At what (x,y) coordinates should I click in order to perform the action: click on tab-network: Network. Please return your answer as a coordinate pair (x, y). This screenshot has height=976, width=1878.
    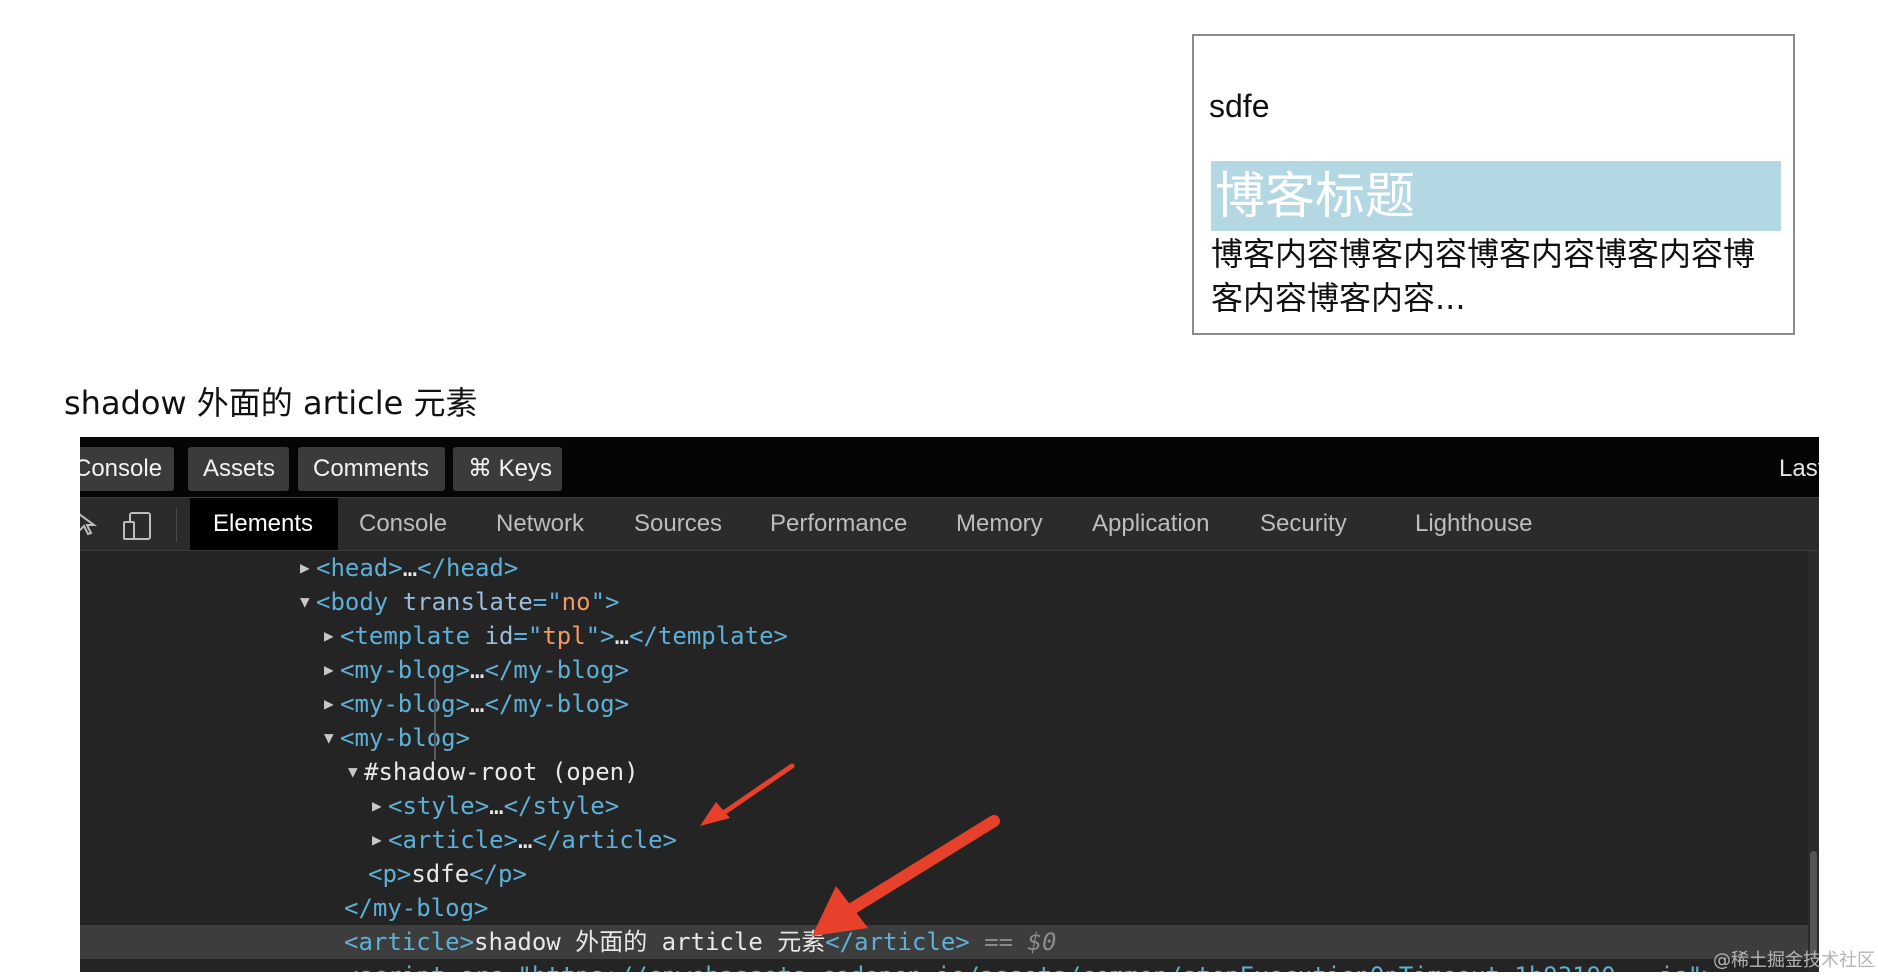
    Looking at the image, I should click on (540, 524).